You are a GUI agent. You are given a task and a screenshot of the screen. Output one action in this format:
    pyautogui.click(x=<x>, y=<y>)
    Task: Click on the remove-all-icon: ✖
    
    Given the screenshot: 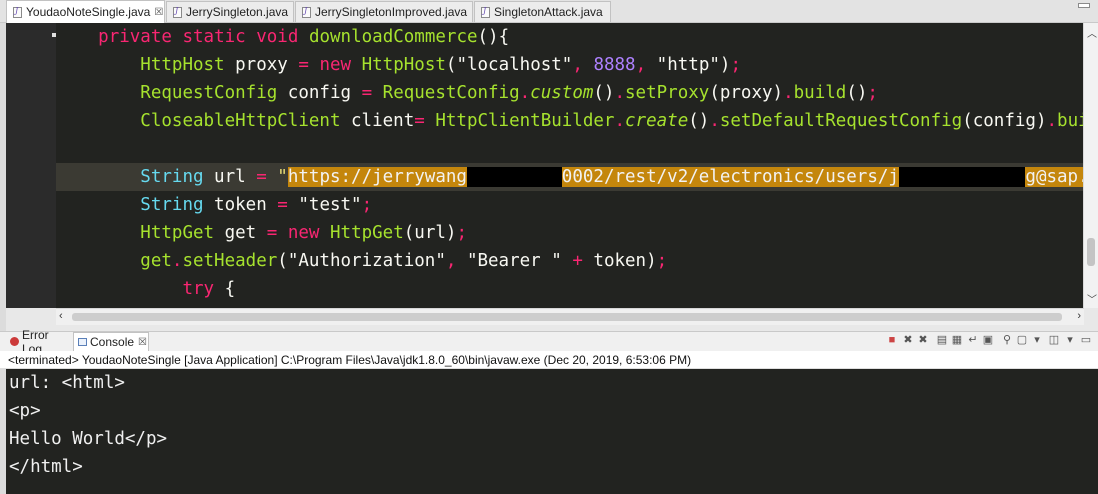 What is the action you would take?
    pyautogui.click(x=923, y=340)
    